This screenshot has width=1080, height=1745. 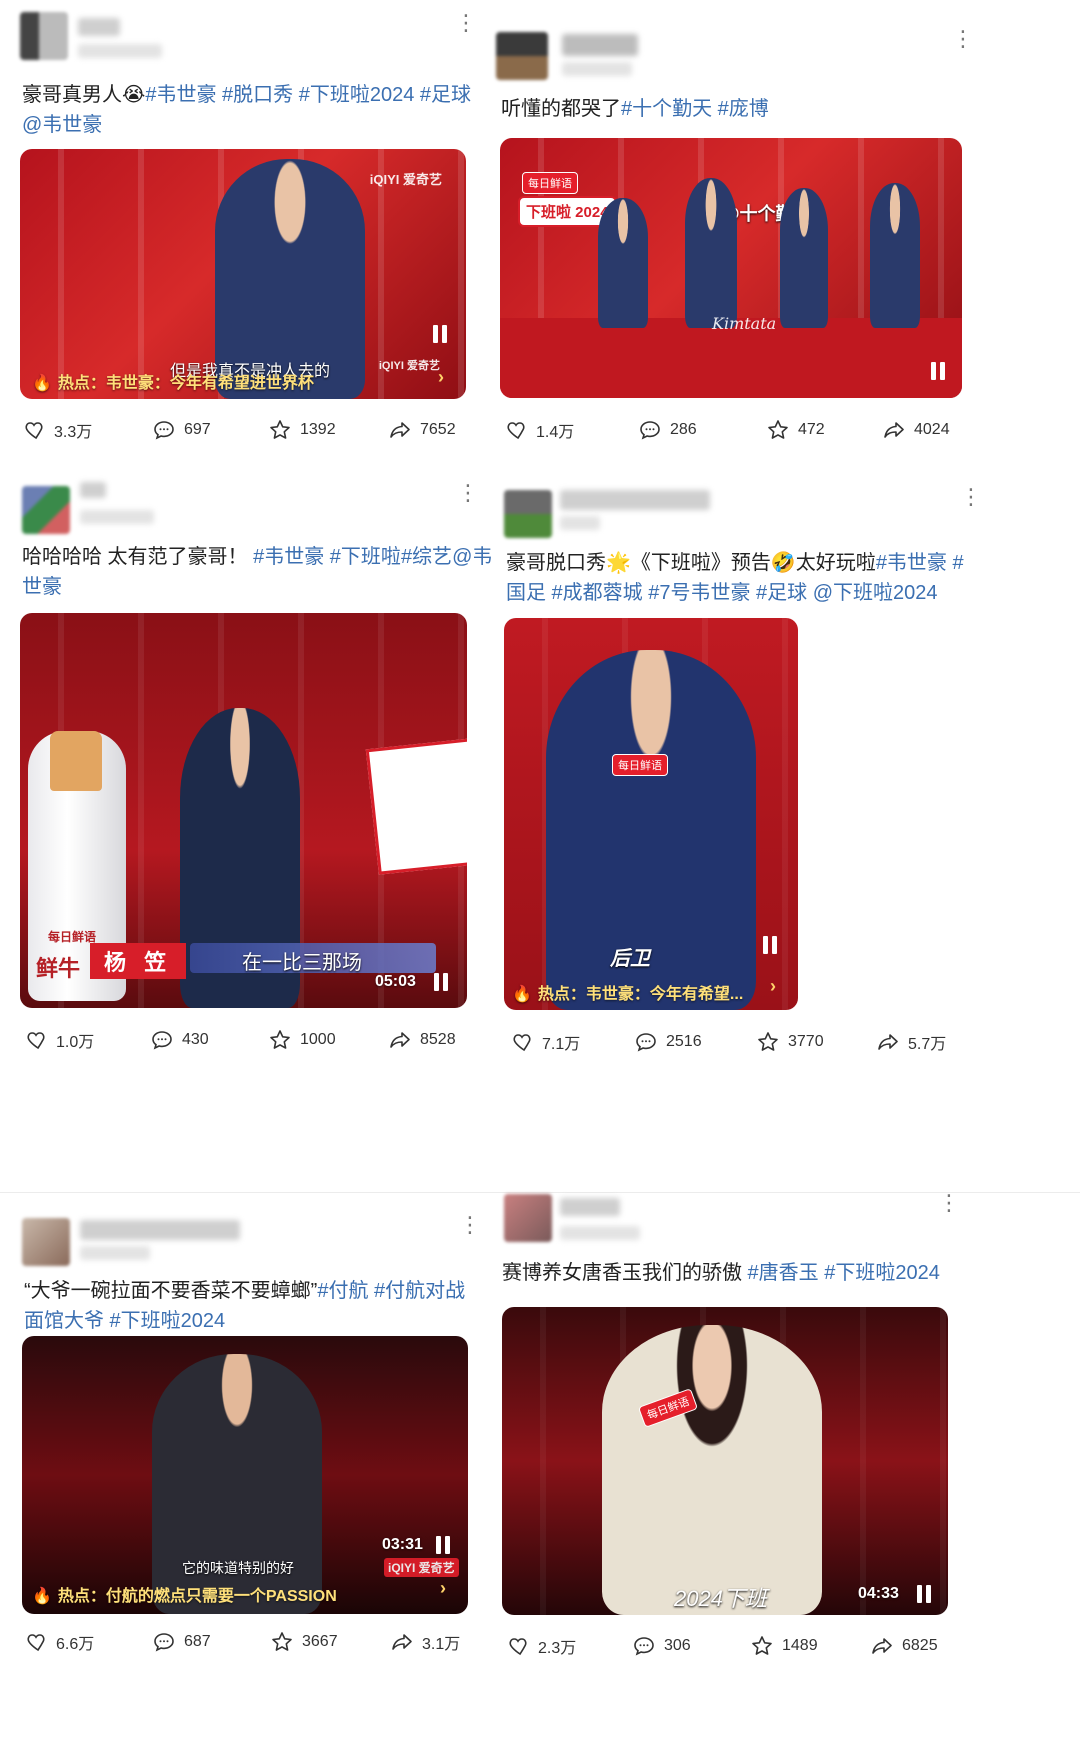 What do you see at coordinates (257, 572) in the screenshot?
I see `post-caption: 哈哈哈哈 太有范了豪哥！ #韦世豪 #下班啦#综艺@韦 世豪` at bounding box center [257, 572].